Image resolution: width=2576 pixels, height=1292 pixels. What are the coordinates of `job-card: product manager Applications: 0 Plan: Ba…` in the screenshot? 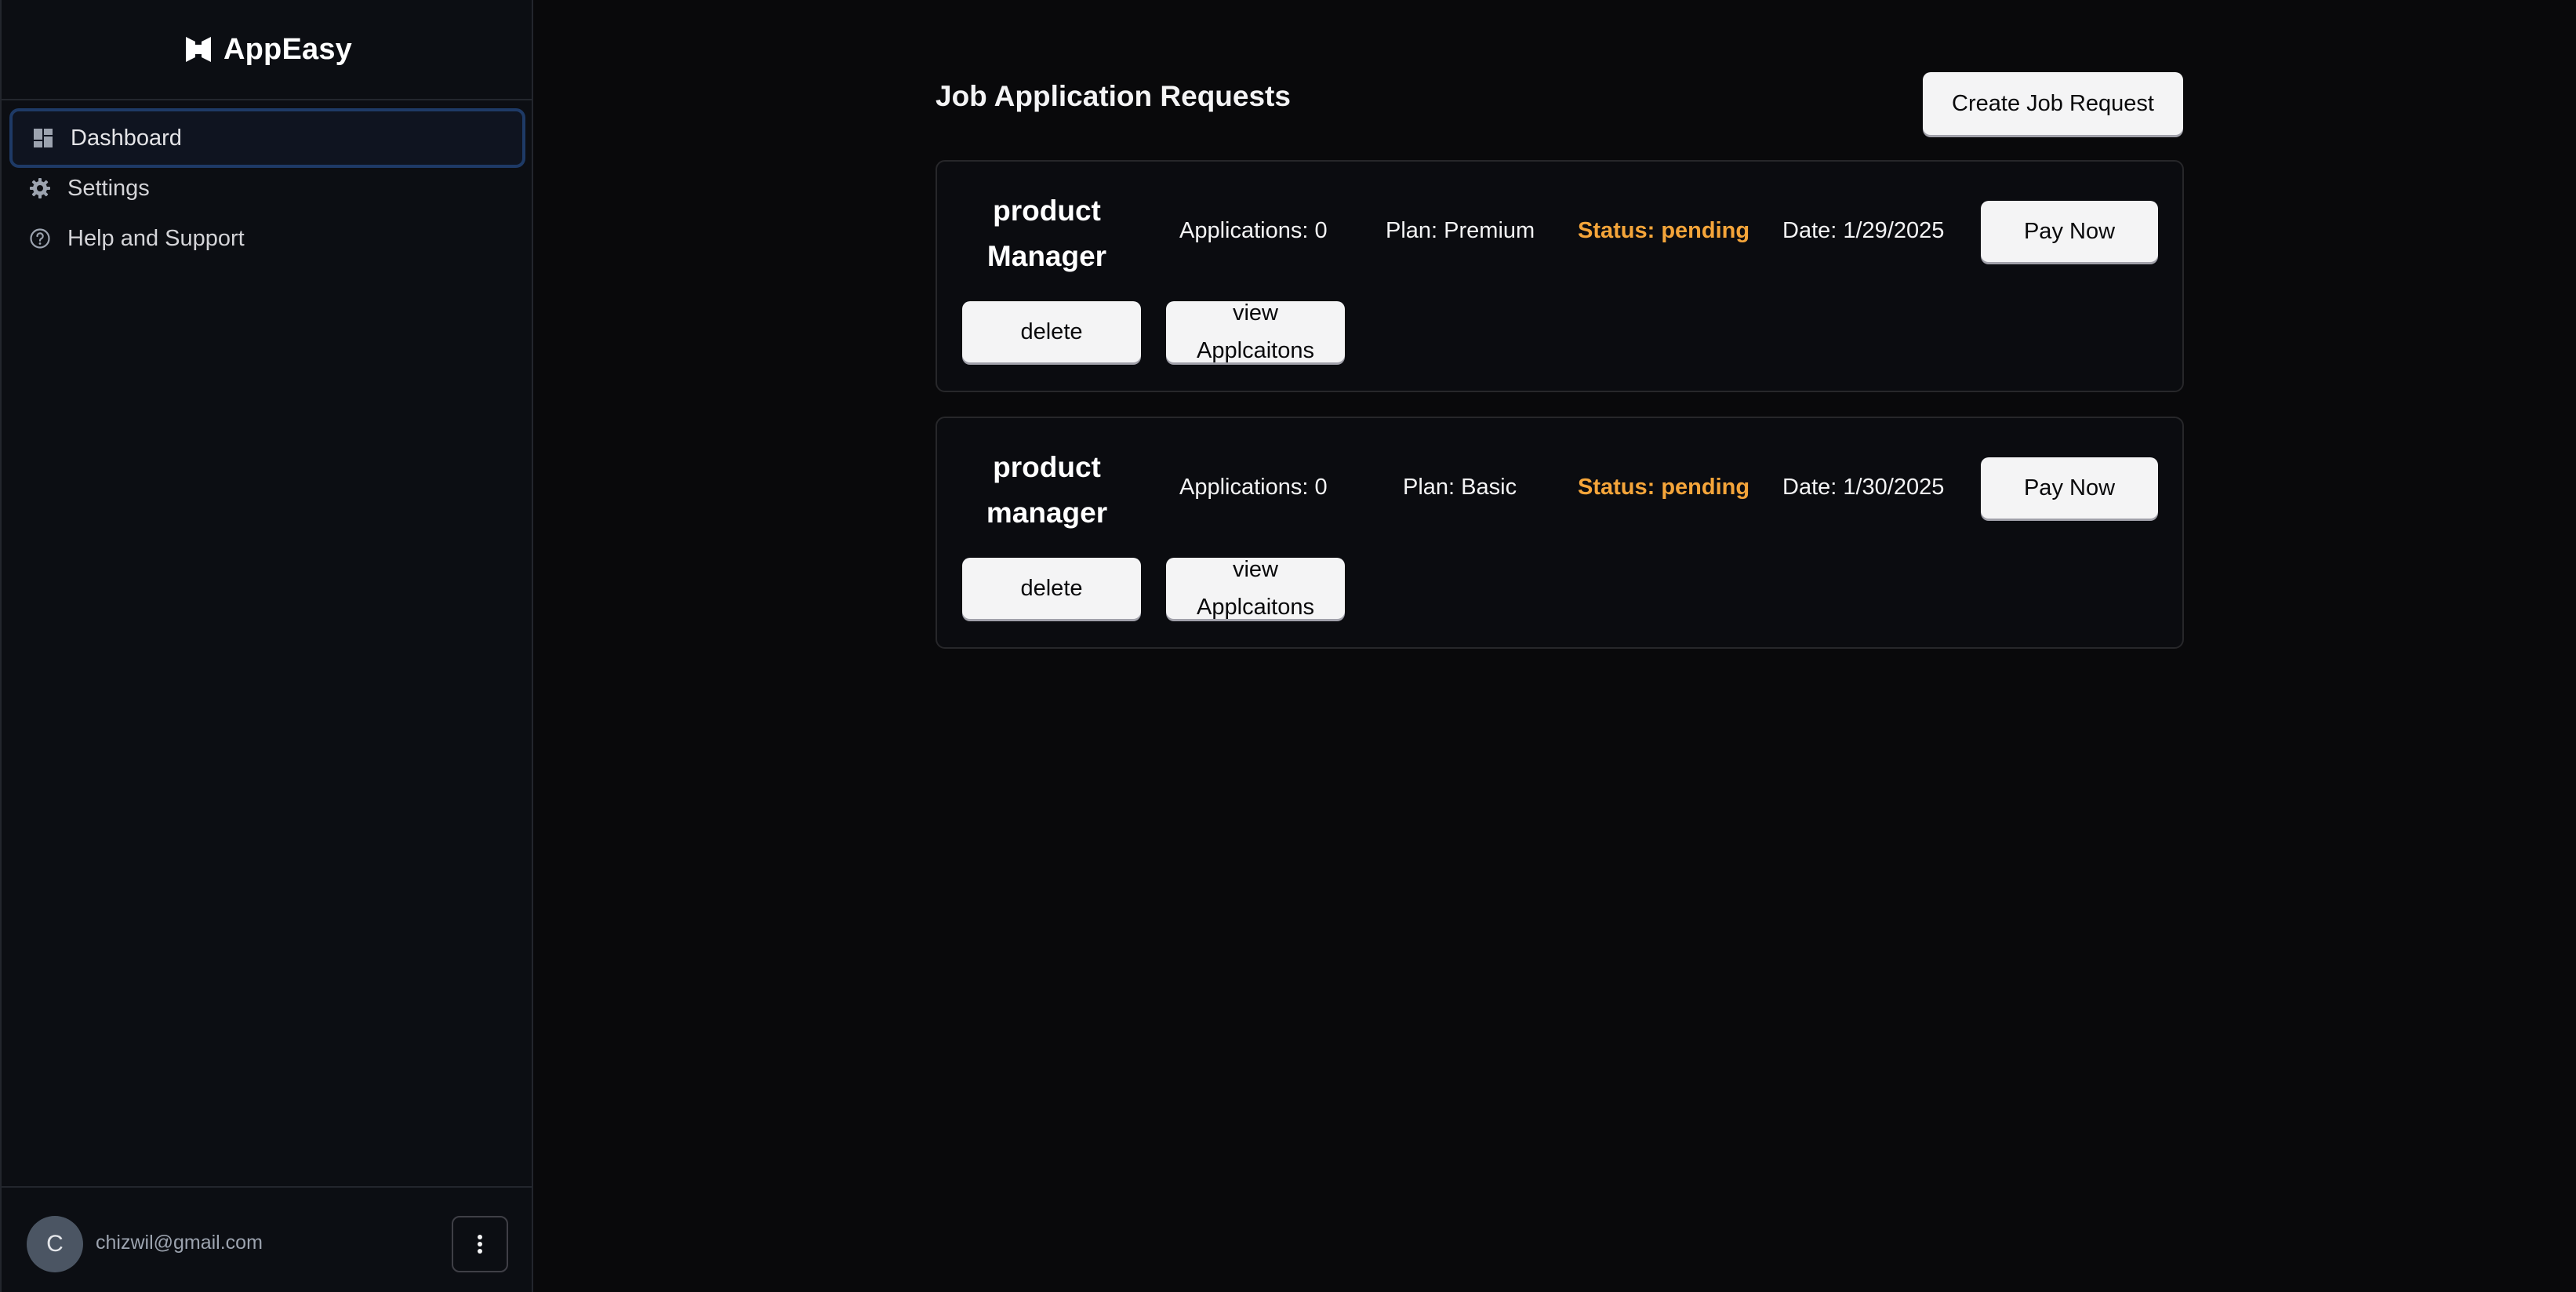 It's located at (1560, 533).